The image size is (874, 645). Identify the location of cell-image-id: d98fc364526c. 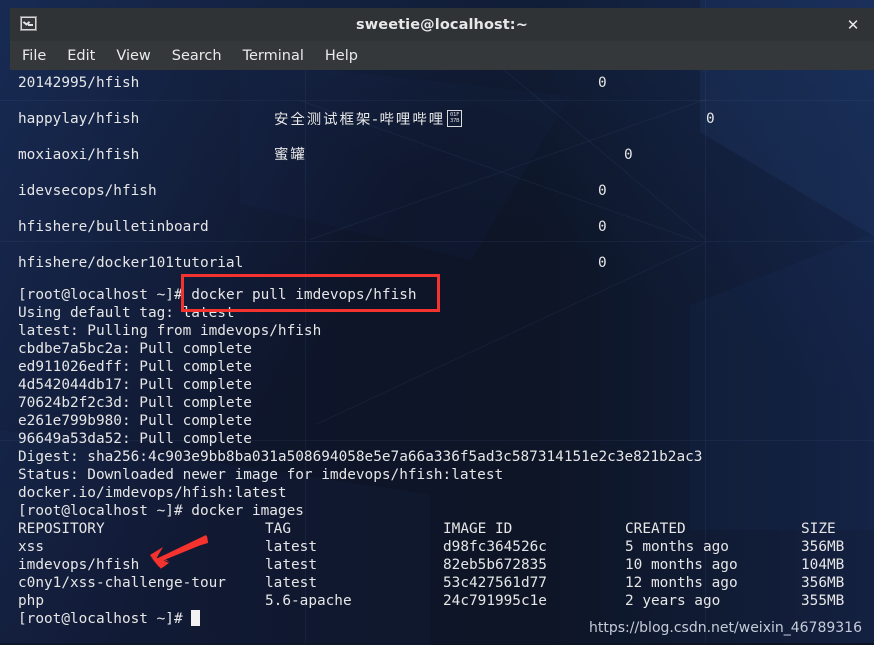
(495, 547).